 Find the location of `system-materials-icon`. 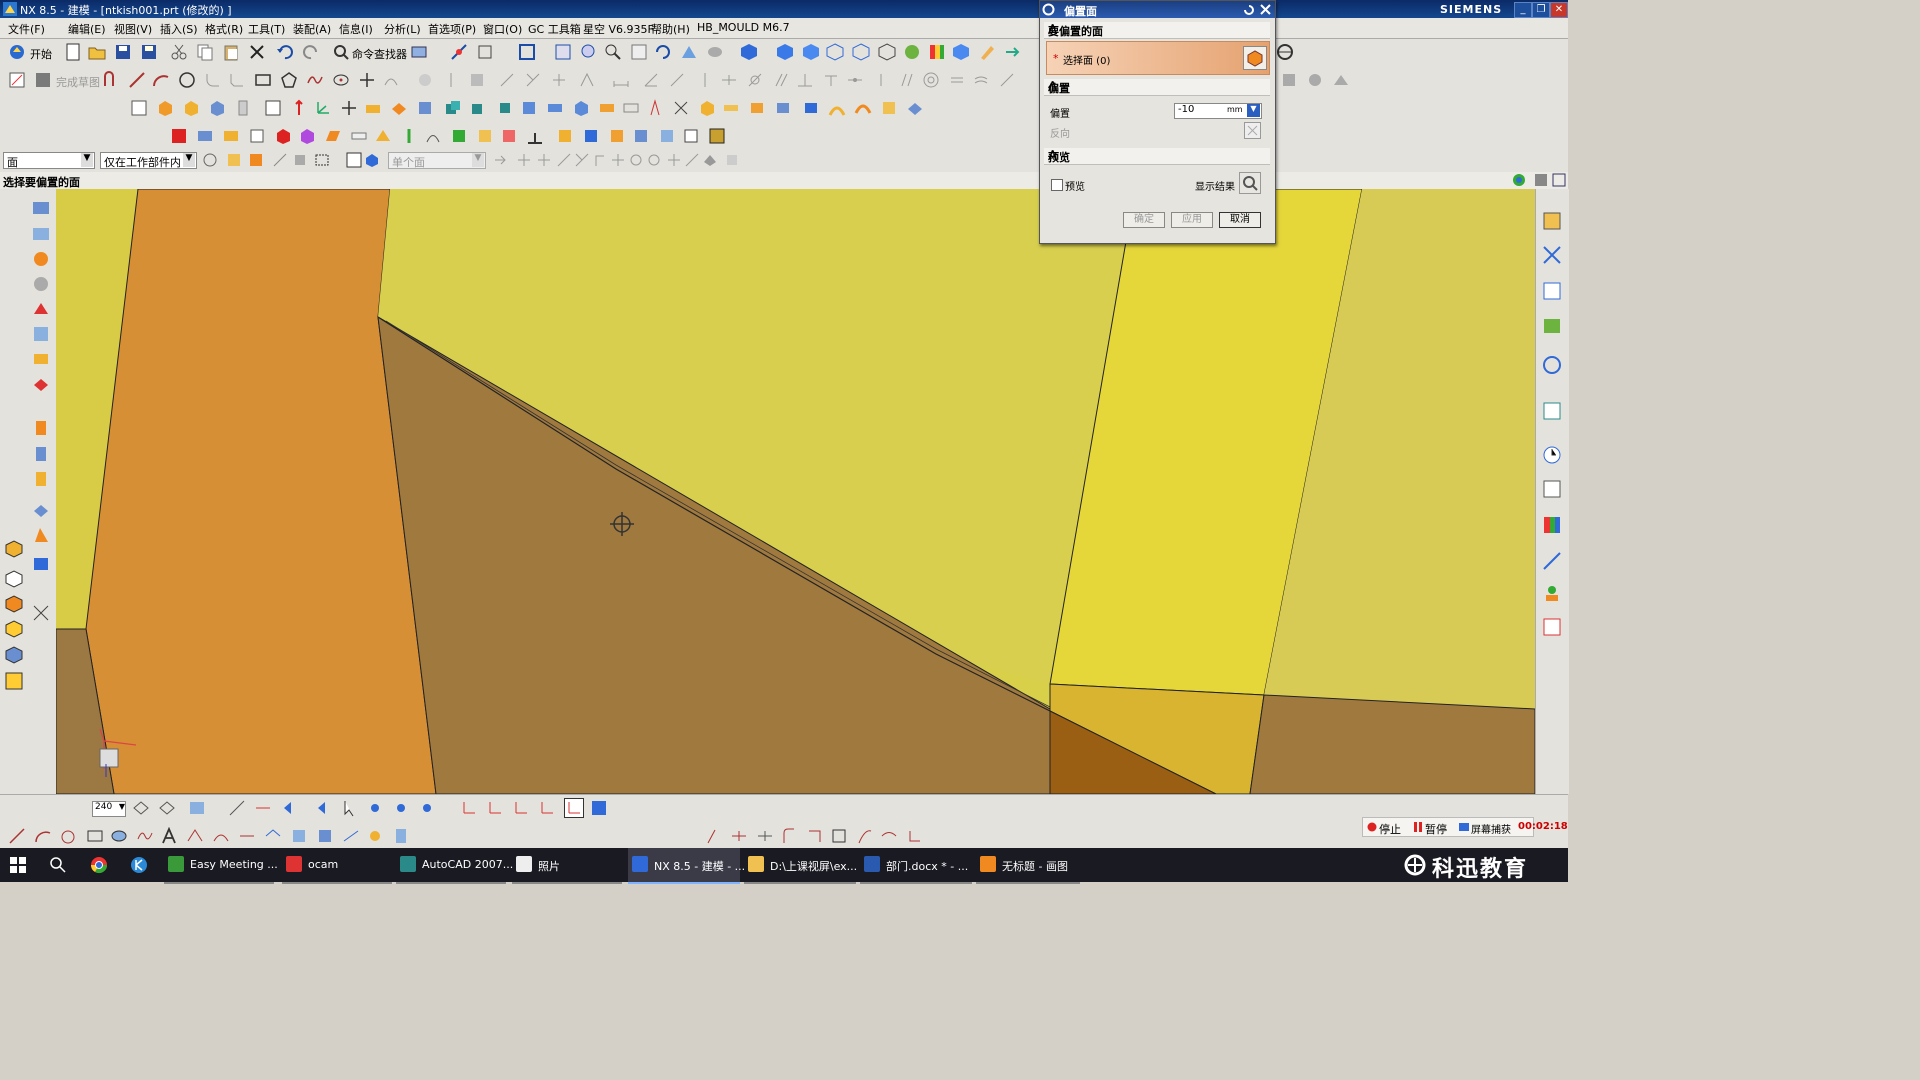

system-materials-icon is located at coordinates (41, 384).